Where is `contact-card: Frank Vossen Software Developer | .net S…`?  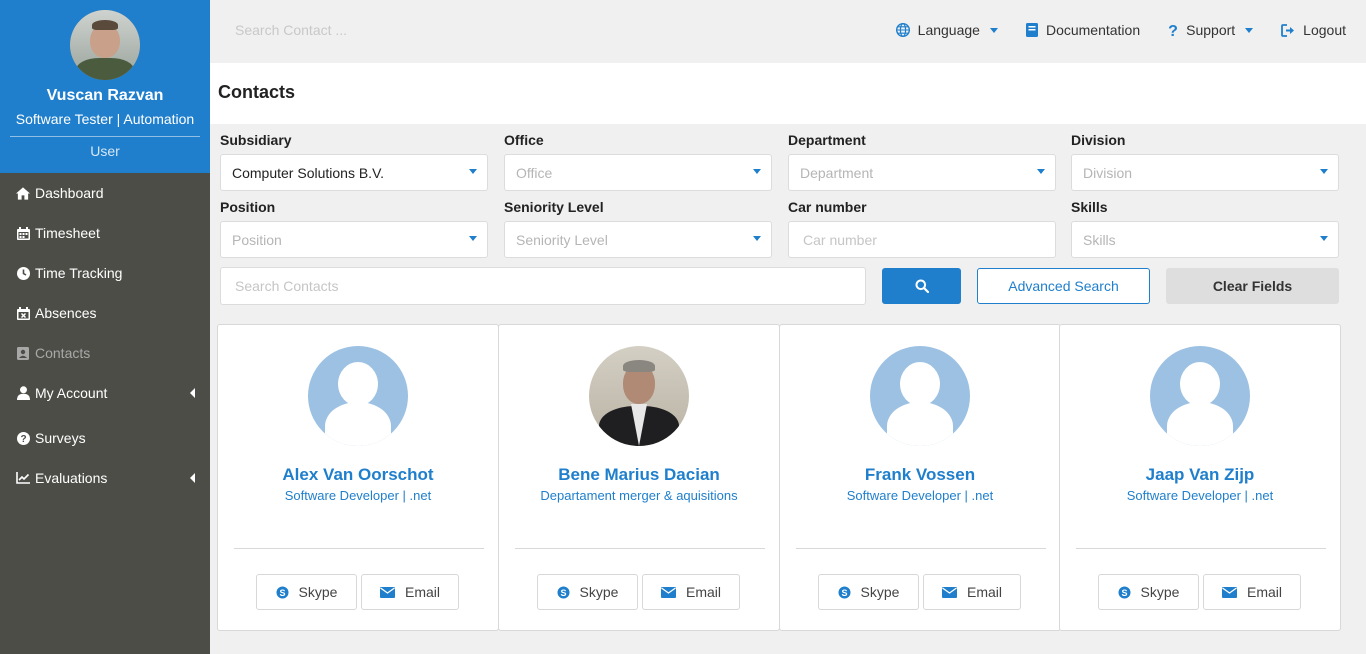
contact-card: Frank Vossen Software Developer | .net S… is located at coordinates (920, 477).